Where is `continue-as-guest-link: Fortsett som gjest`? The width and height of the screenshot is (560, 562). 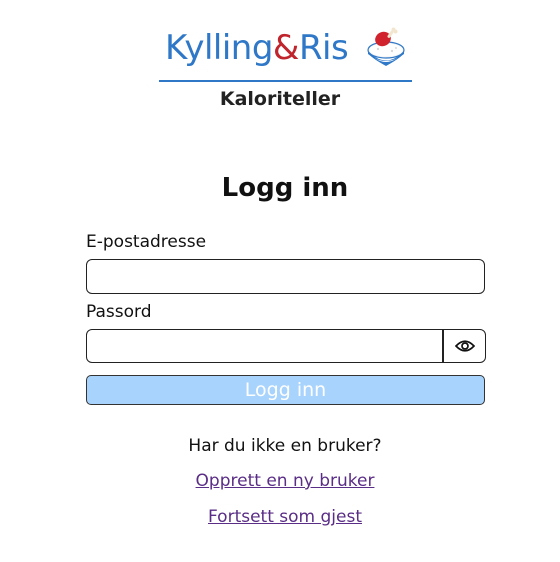
continue-as-guest-link: Fortsett som gjest is located at coordinates (280, 517).